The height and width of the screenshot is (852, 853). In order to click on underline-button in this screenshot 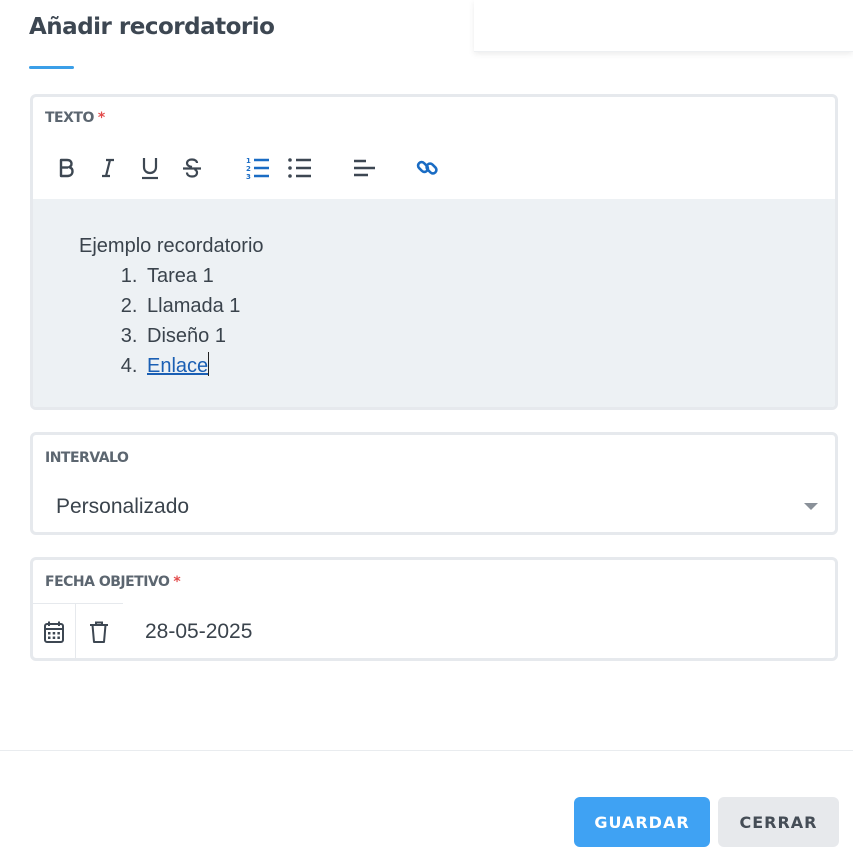, I will do `click(150, 168)`.